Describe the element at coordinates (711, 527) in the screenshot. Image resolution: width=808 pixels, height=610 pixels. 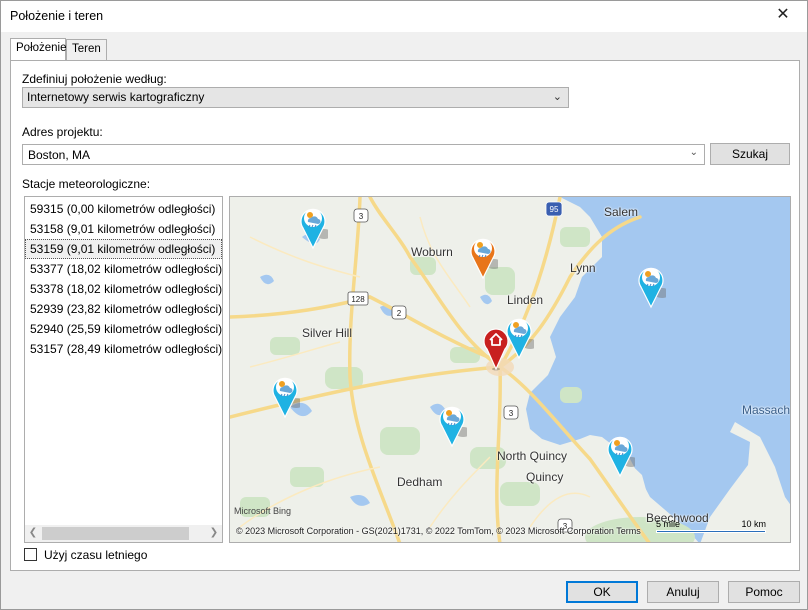
I see `map-scale: 5 mile 10 km` at that location.